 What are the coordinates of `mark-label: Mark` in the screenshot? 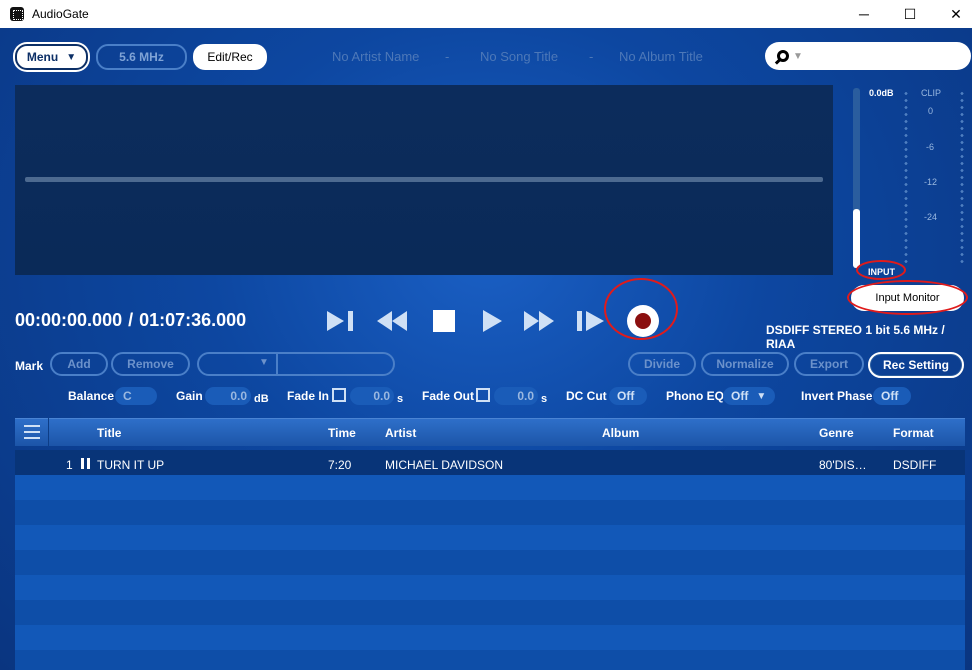 It's located at (29, 366).